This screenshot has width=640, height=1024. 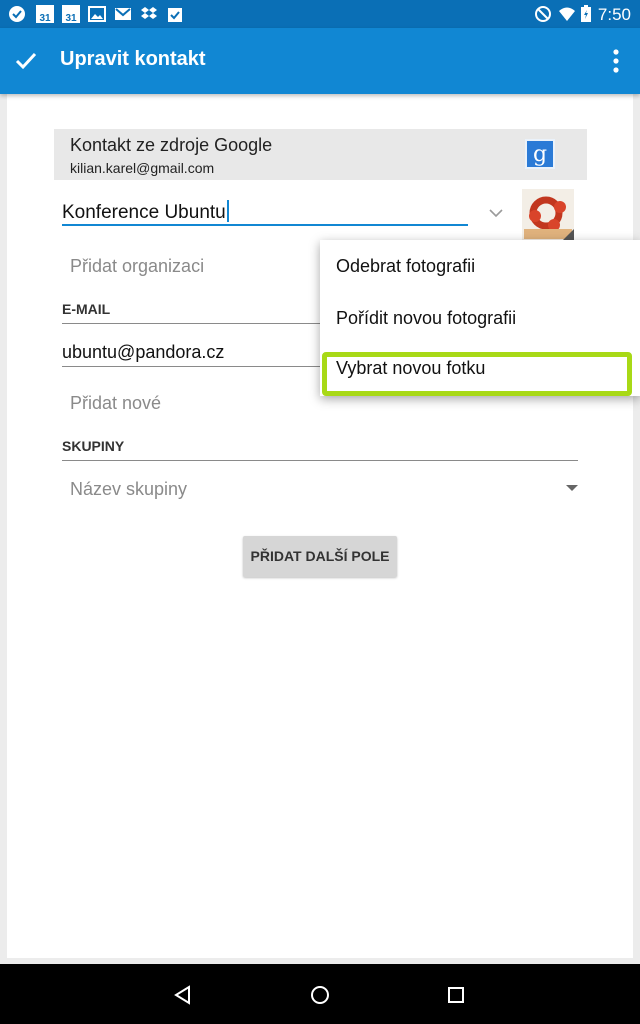 I want to click on dropdown-arrow-icon, so click(x=572, y=488).